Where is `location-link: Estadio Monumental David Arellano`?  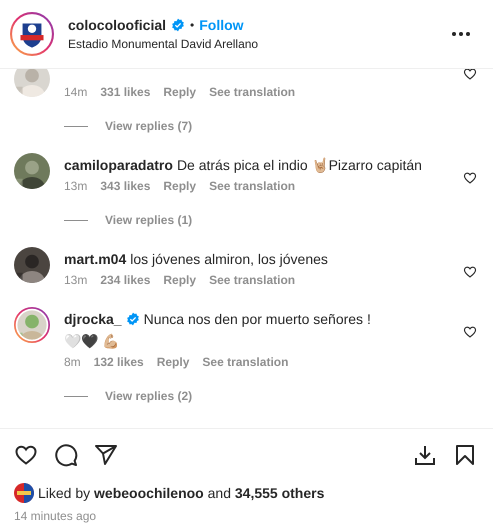
location-link: Estadio Monumental David Arellano is located at coordinates (252, 44).